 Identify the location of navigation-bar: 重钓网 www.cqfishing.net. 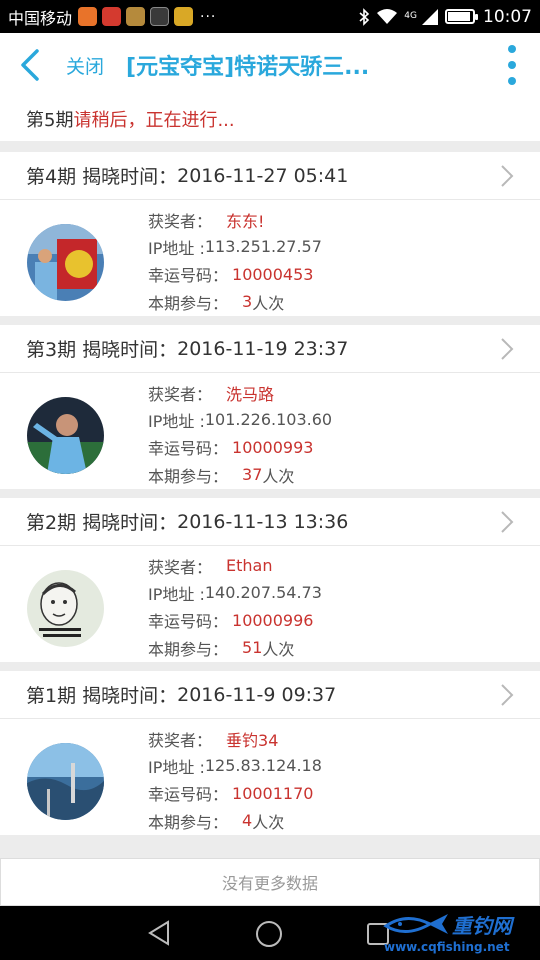
(270, 933).